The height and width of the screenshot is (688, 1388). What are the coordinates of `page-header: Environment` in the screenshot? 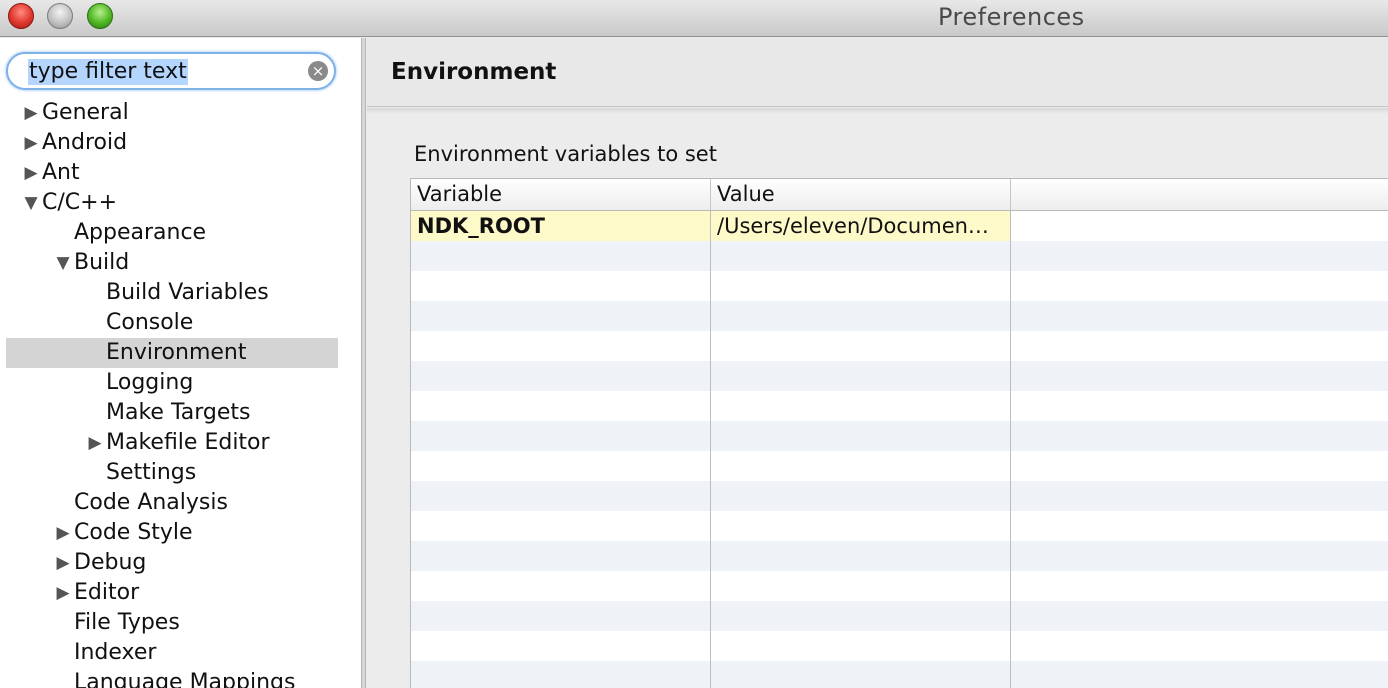 It's located at (877, 72).